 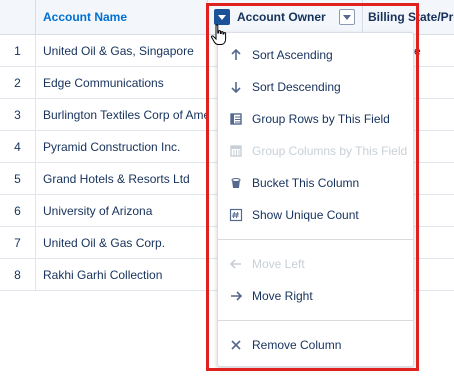 What do you see at coordinates (18, 211) in the screenshot?
I see `row-number: 6` at bounding box center [18, 211].